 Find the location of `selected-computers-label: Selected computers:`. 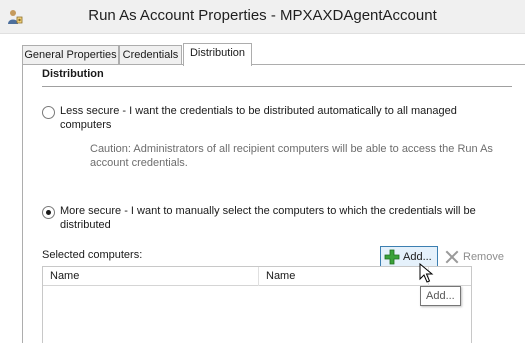

selected-computers-label: Selected computers: is located at coordinates (92, 255).